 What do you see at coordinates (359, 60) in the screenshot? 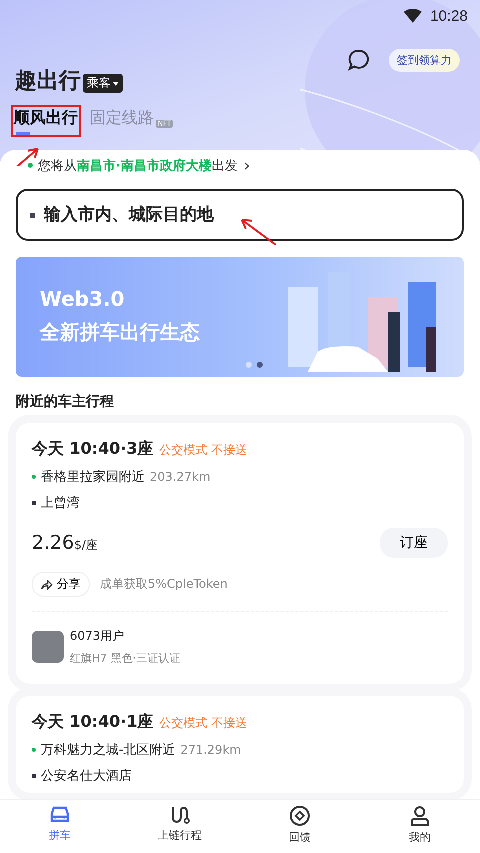
I see `message-icon` at bounding box center [359, 60].